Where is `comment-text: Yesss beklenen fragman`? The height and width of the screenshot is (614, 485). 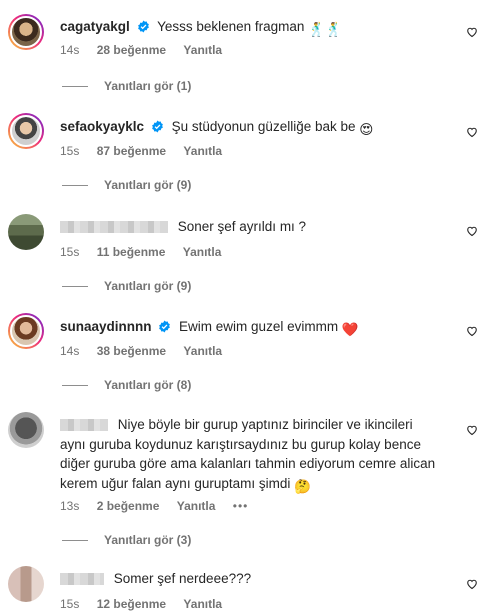 comment-text: Yesss beklenen fragman is located at coordinates (231, 26).